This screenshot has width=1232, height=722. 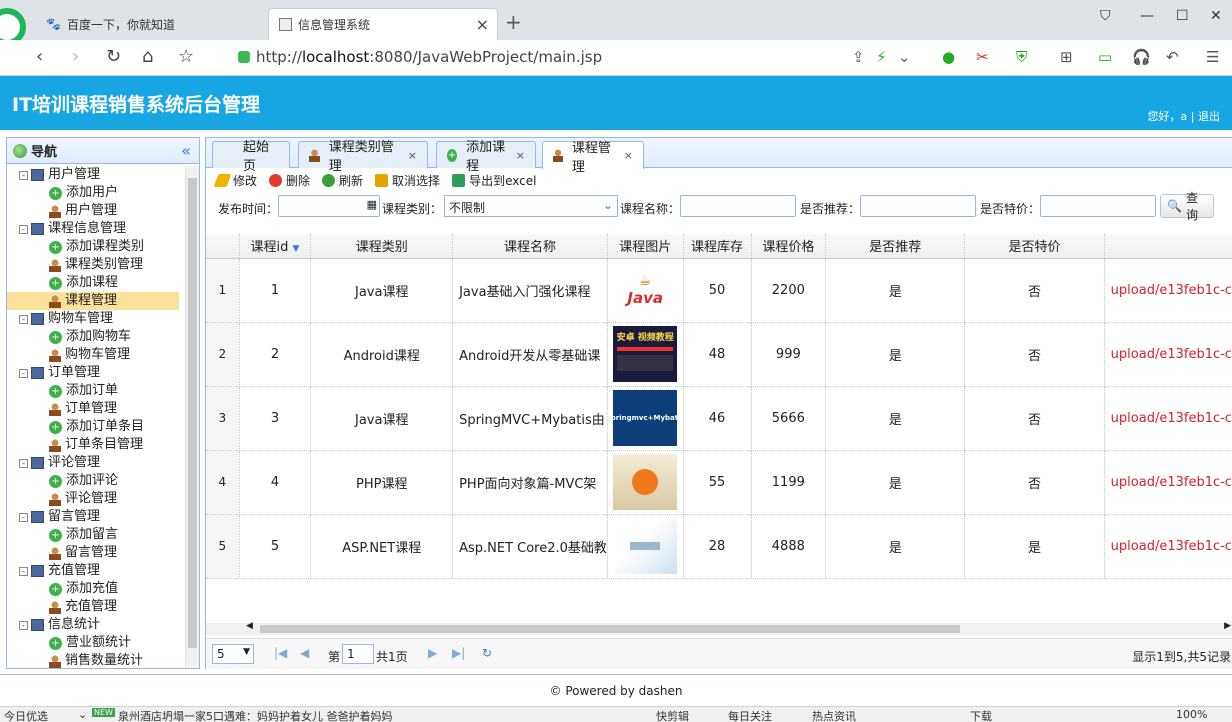 What do you see at coordinates (96, 247) in the screenshot?
I see `tree-item: + 添加课程类别` at bounding box center [96, 247].